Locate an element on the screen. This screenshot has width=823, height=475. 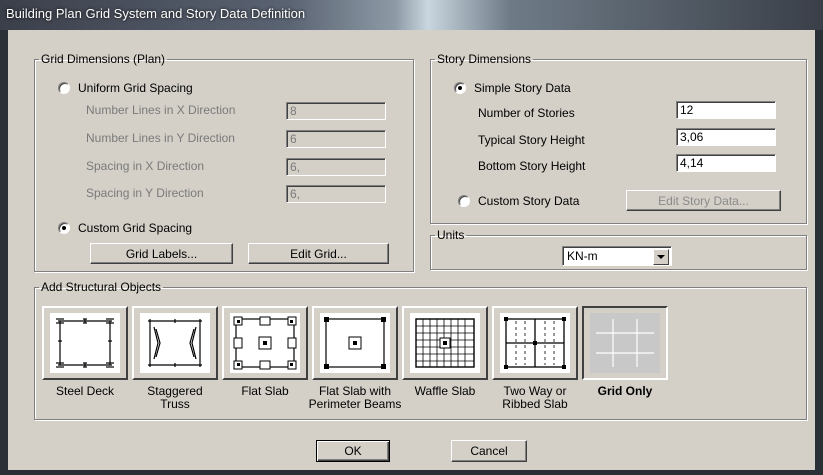
steel-deck-caption: Steel Deck is located at coordinates (85, 391).